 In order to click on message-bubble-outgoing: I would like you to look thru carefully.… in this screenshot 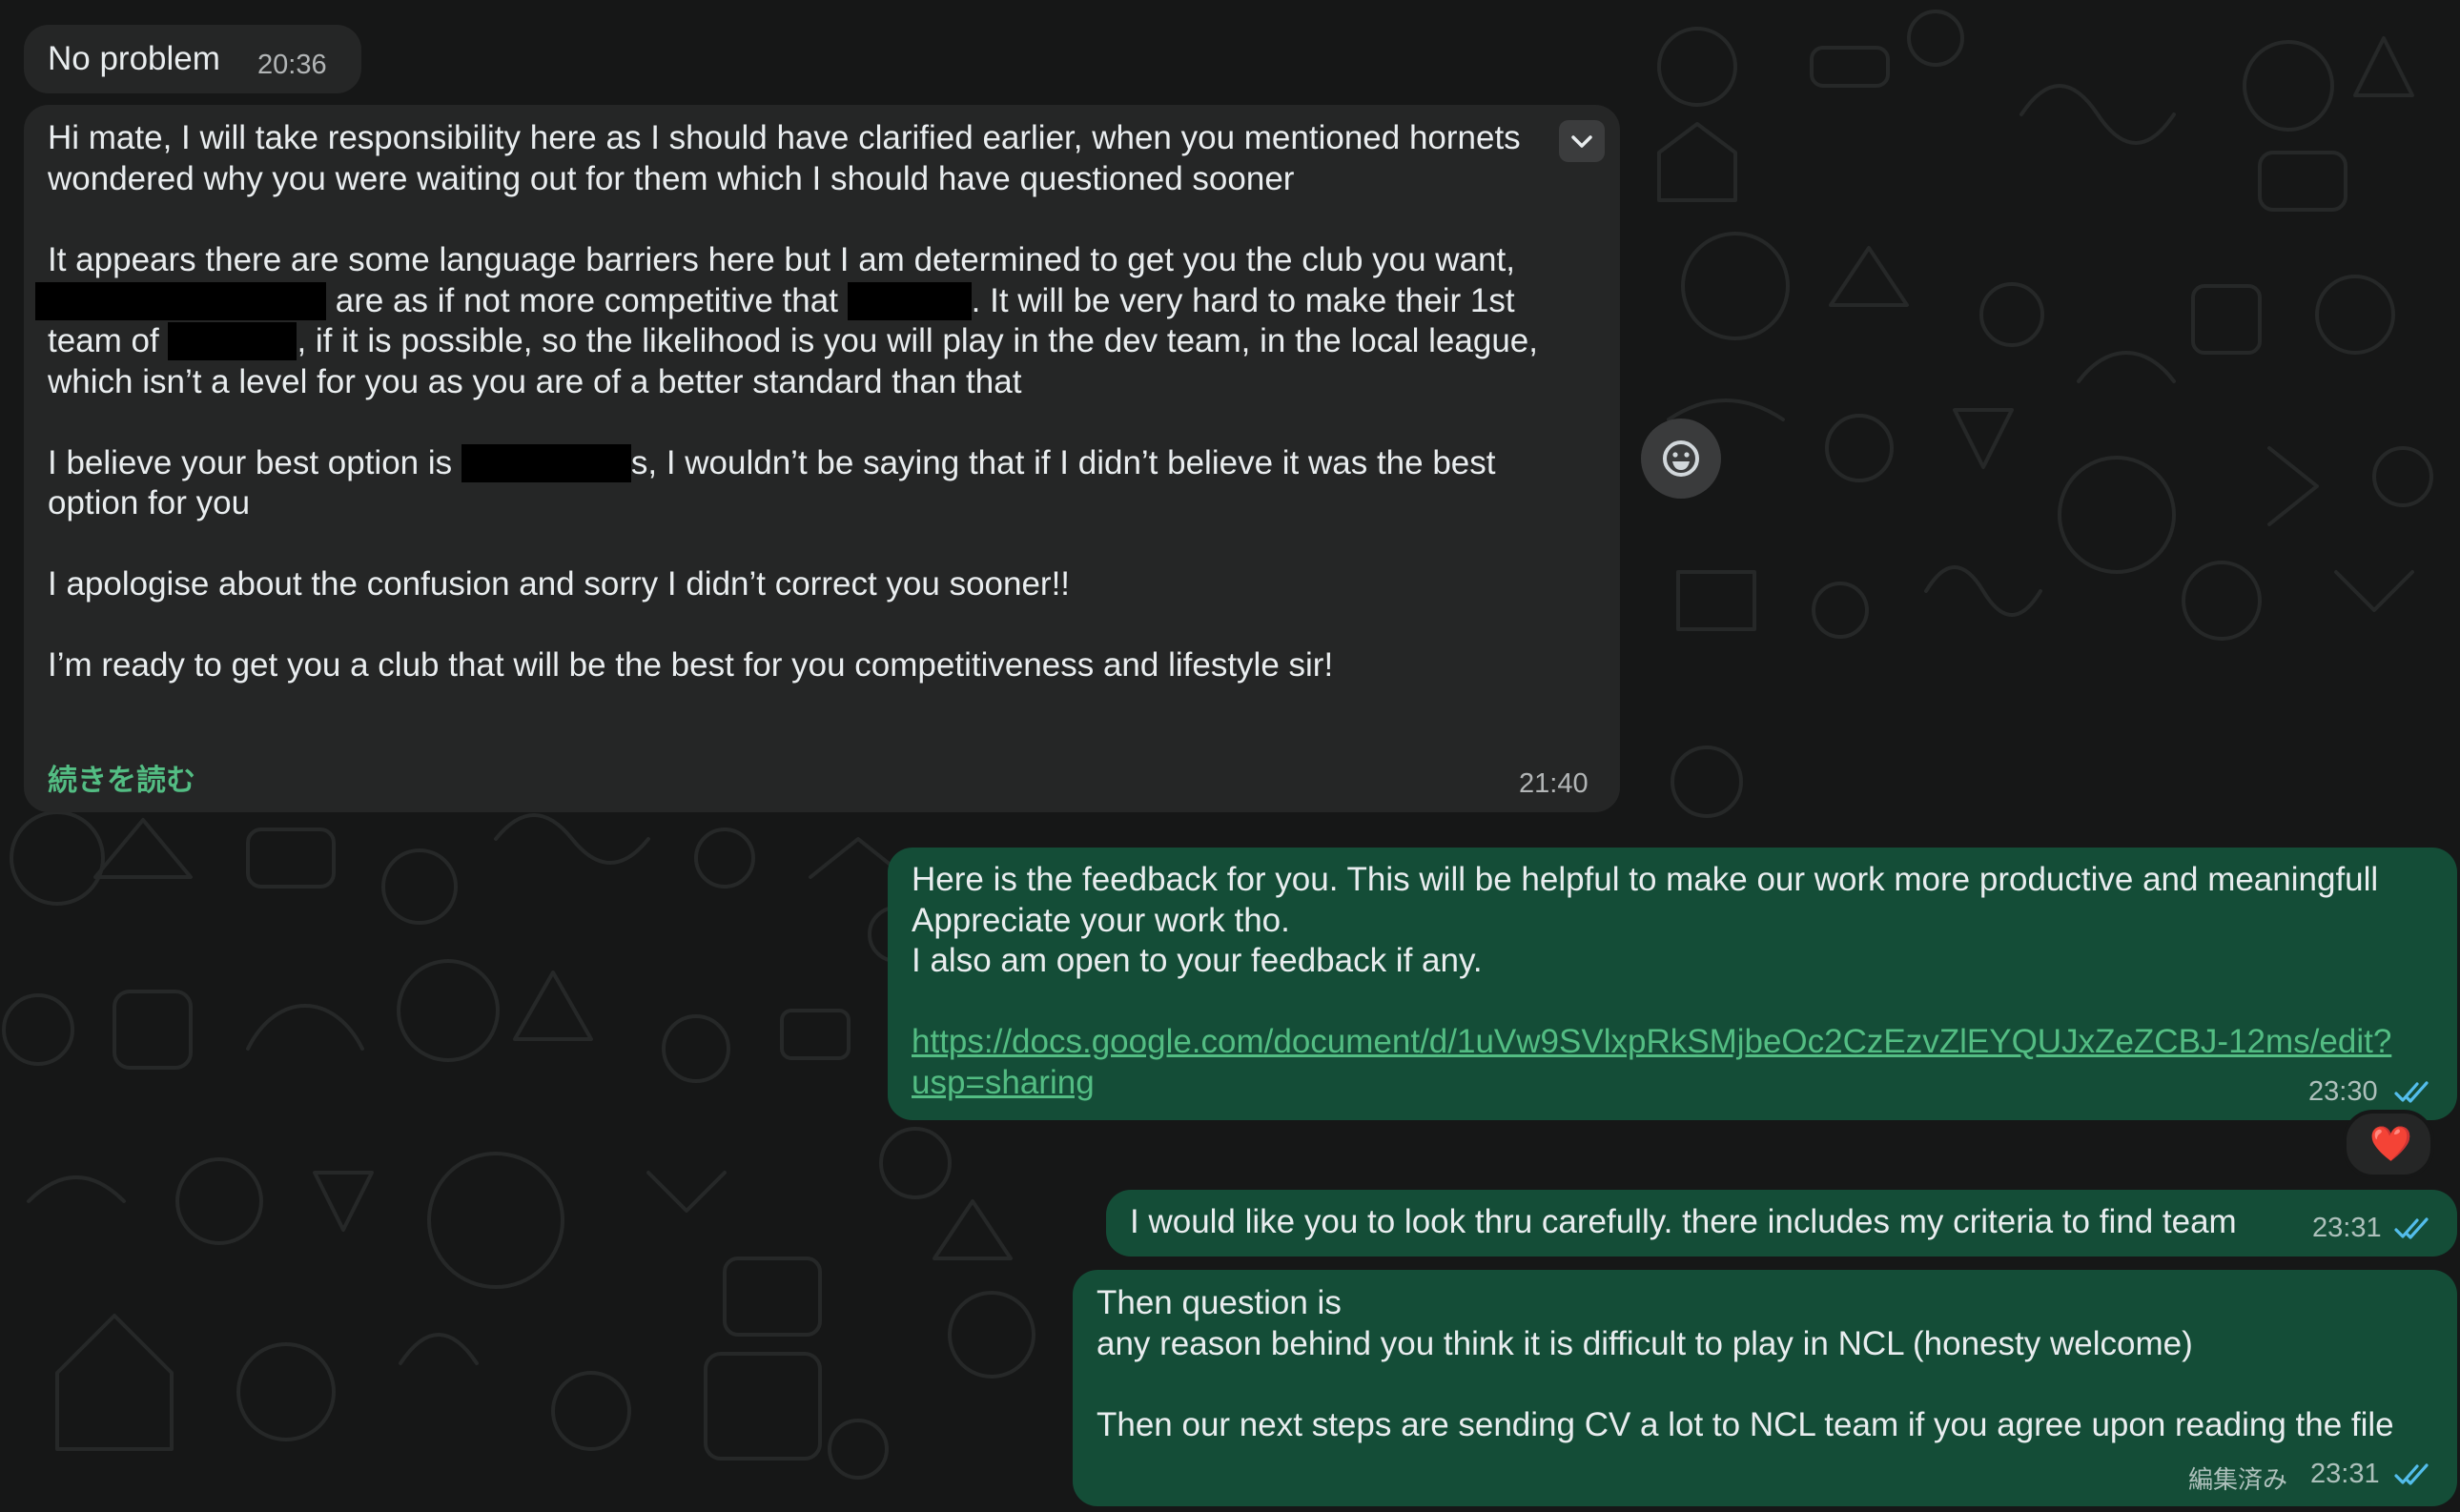, I will do `click(1782, 1223)`.